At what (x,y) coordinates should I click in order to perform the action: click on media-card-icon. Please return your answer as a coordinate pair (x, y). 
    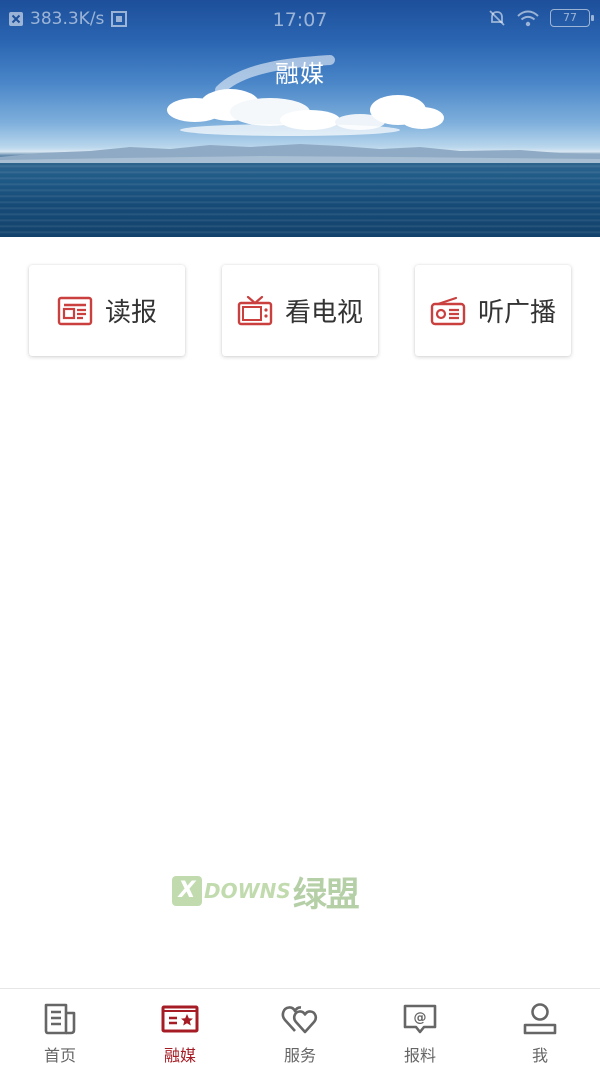
    Looking at the image, I should click on (180, 1019).